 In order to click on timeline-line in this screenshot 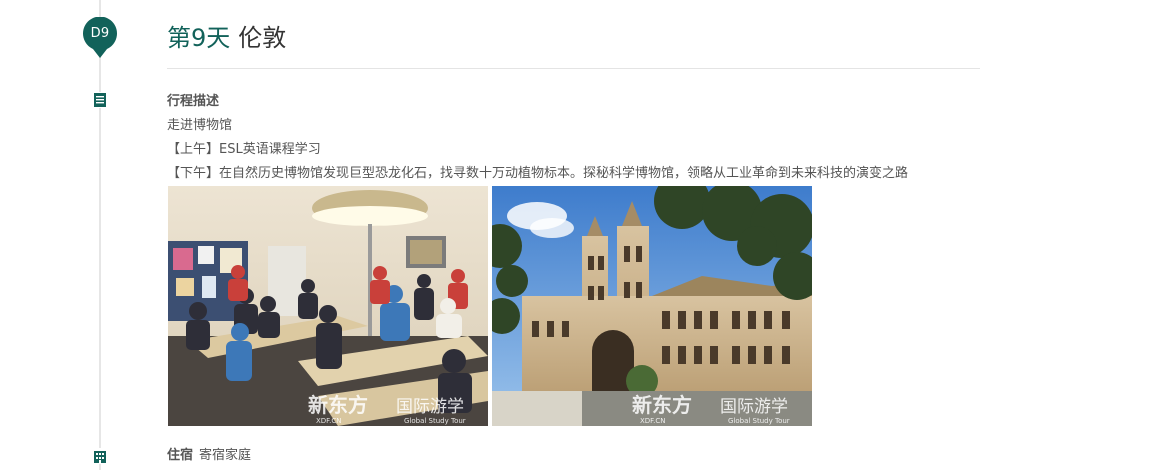, I will do `click(100, 235)`.